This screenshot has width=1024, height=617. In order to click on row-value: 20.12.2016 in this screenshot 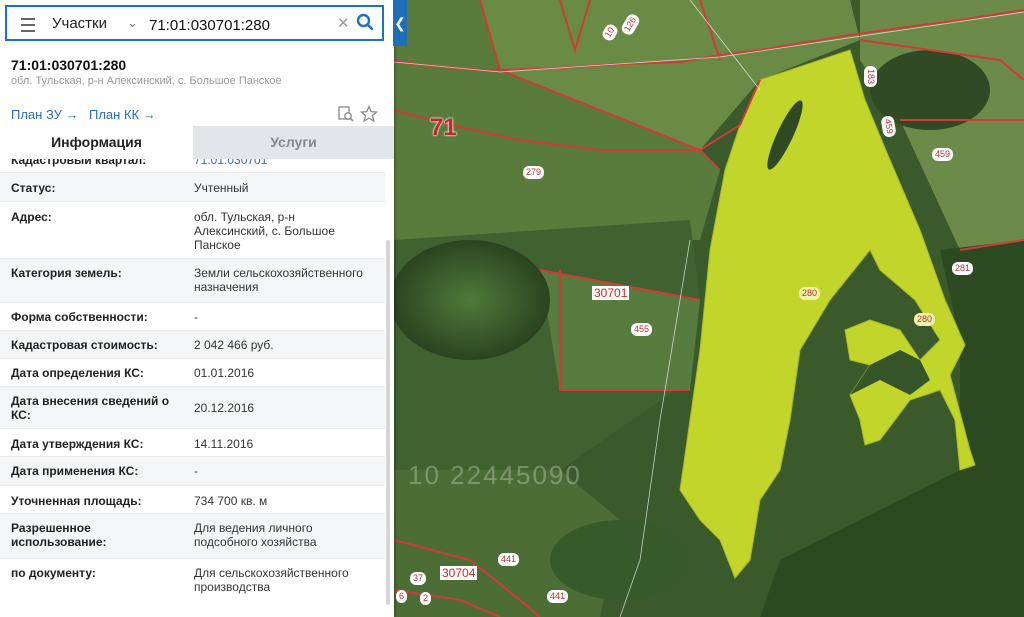, I will do `click(224, 408)`.